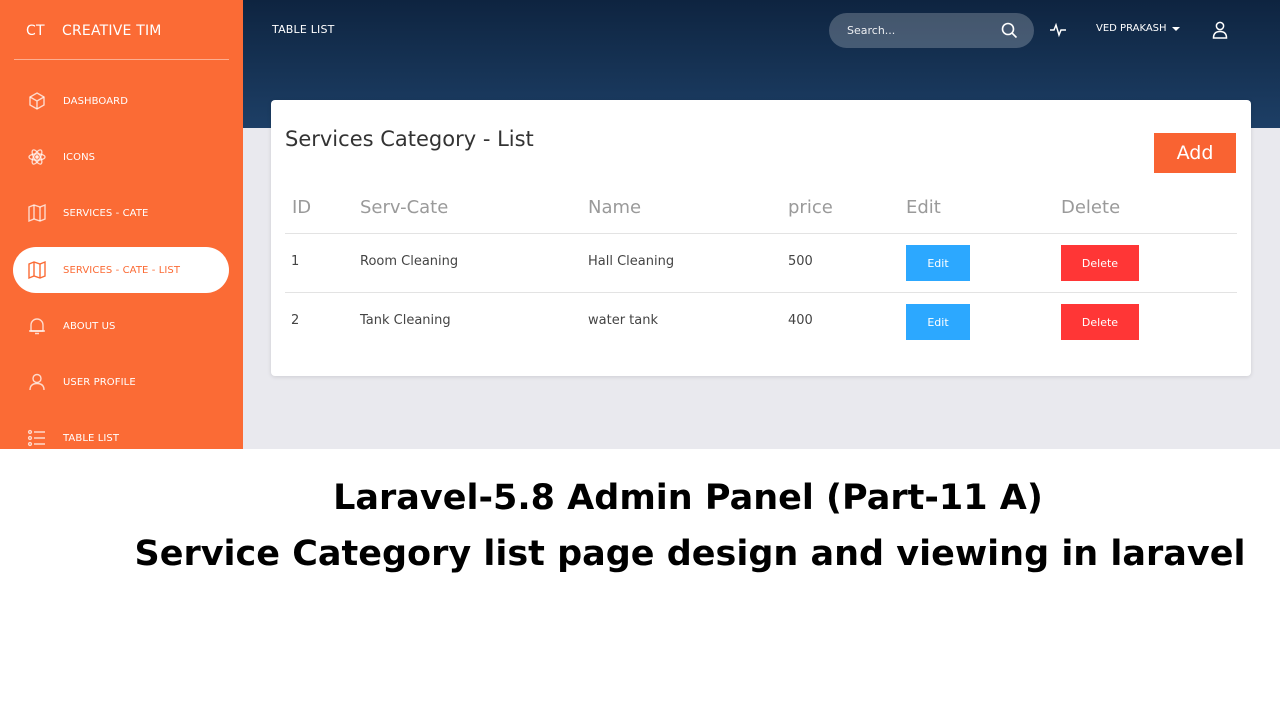 This screenshot has width=1280, height=720. What do you see at coordinates (99, 382) in the screenshot?
I see `sidebar-item-label: USER PROFILE` at bounding box center [99, 382].